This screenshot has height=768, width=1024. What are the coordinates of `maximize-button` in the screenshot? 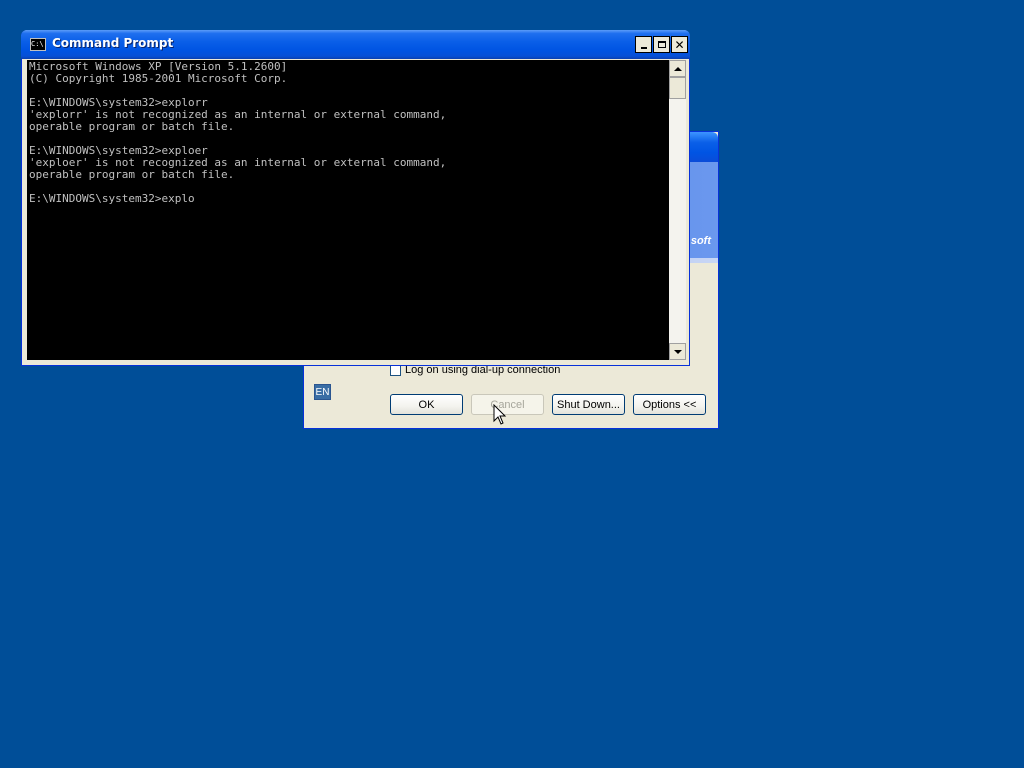 It's located at (661, 44).